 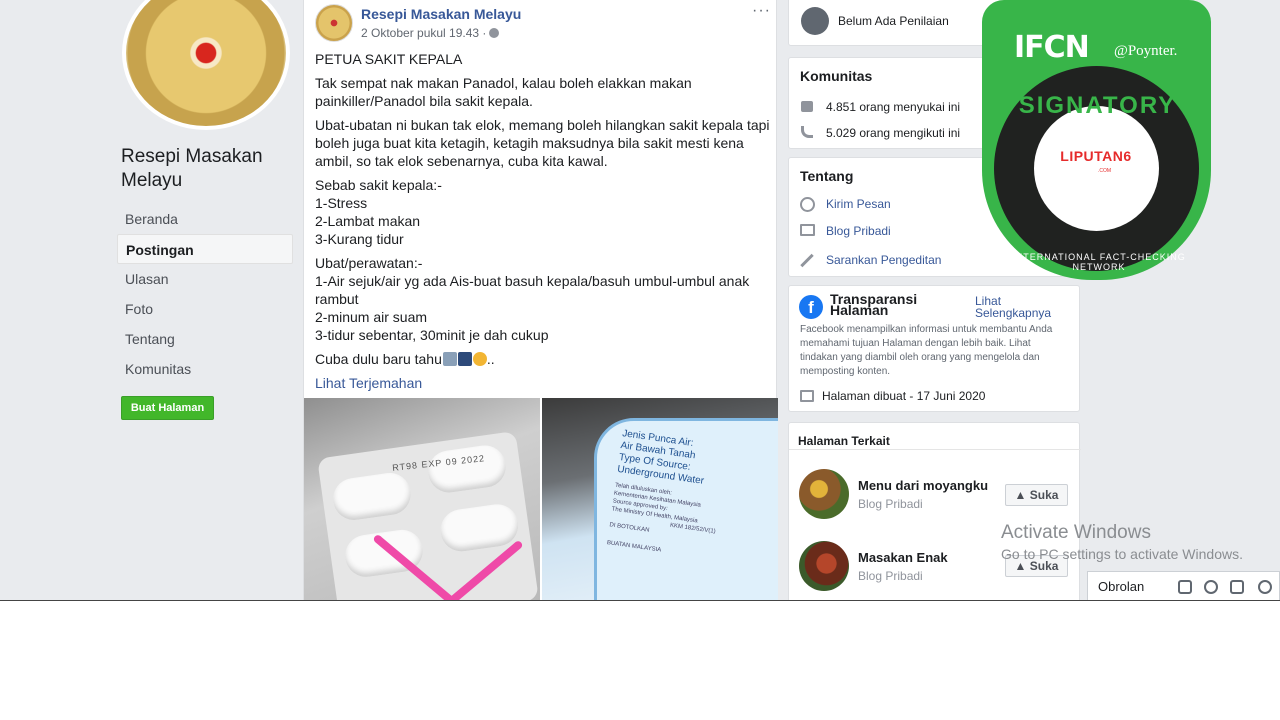 I want to click on likes-count: 4.851 orang menyukai ini, so click(x=893, y=107).